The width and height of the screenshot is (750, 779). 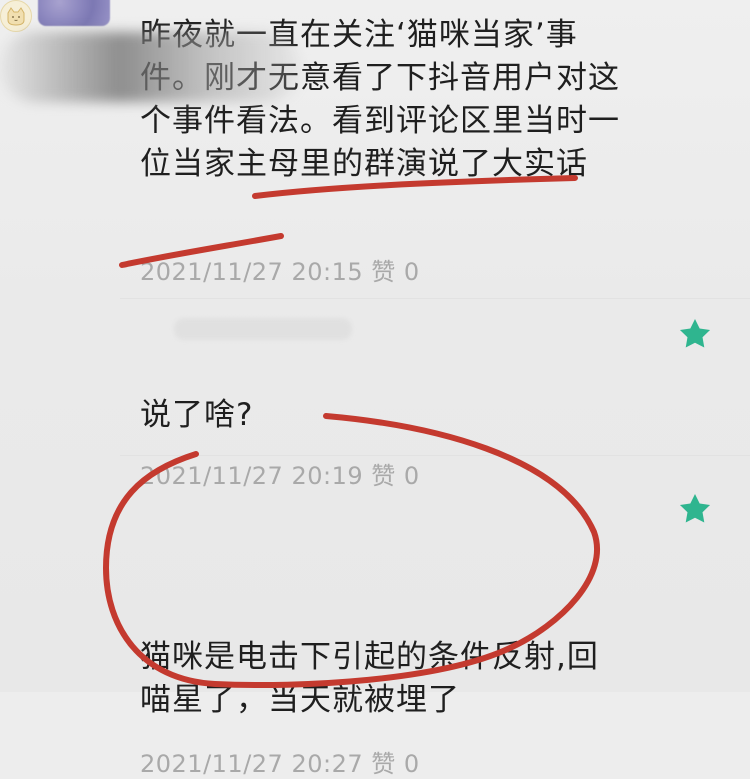 What do you see at coordinates (369, 678) in the screenshot?
I see `comment-text: 猫咪是电击下引起的条件反射,回喵星了，当天就被埋了` at bounding box center [369, 678].